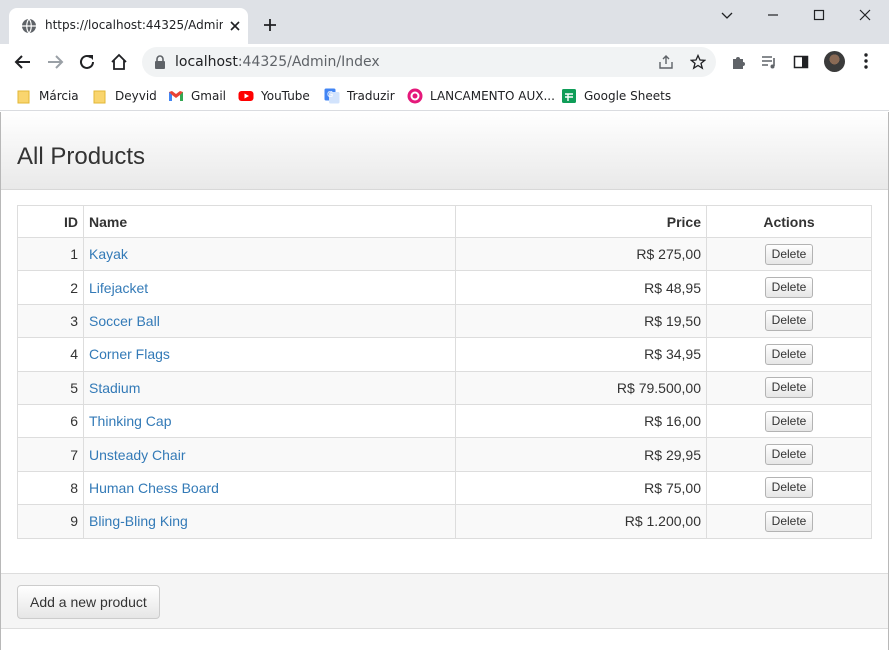  What do you see at coordinates (50, 454) in the screenshot?
I see `product-id: 7` at bounding box center [50, 454].